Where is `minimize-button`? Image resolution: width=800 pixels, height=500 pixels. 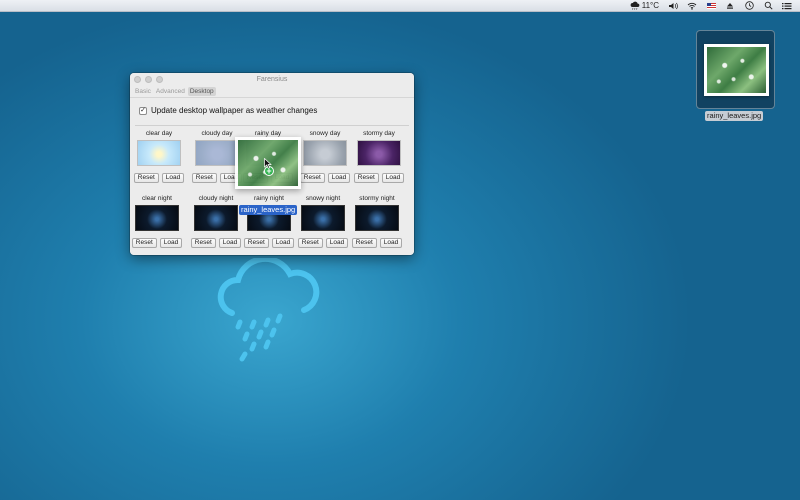
minimize-button is located at coordinates (148, 79).